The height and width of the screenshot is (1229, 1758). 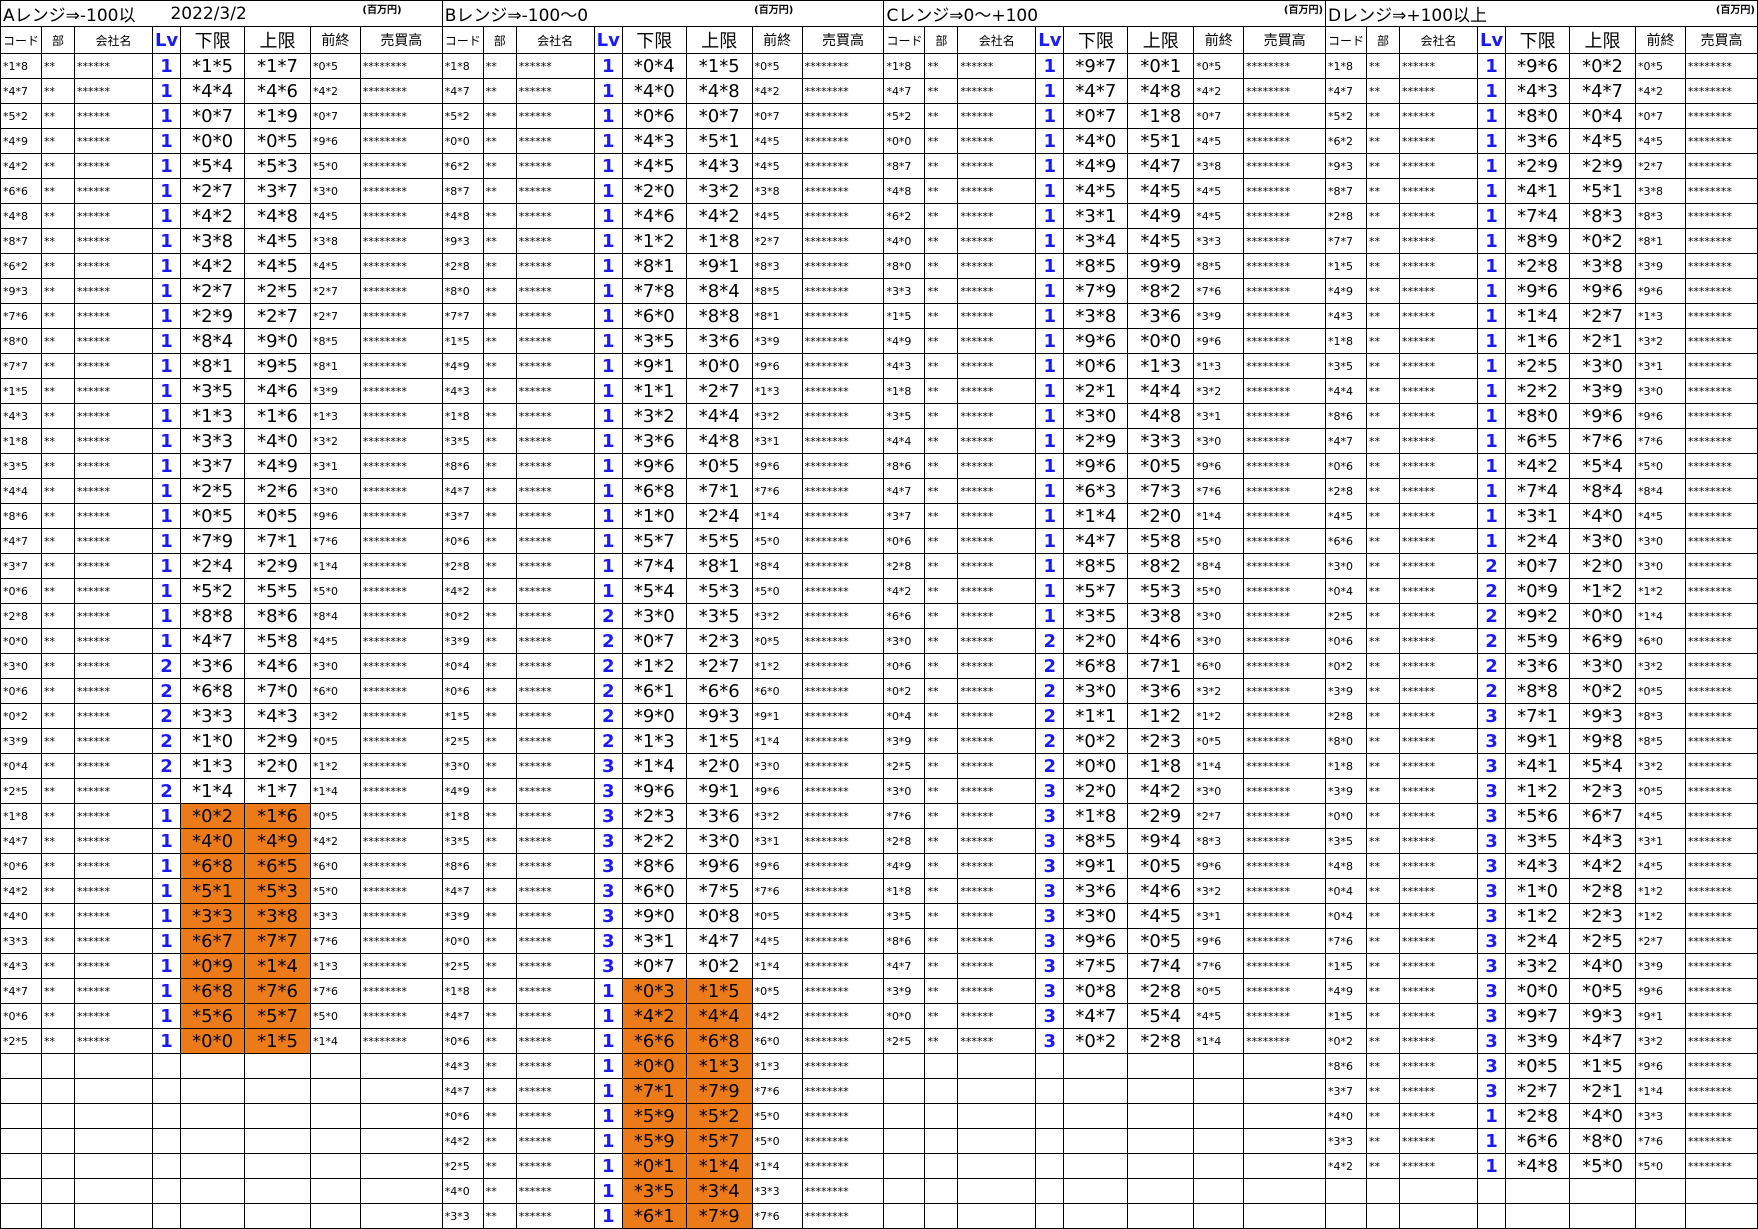 I want to click on cell-code: *7*6, so click(x=1346, y=941).